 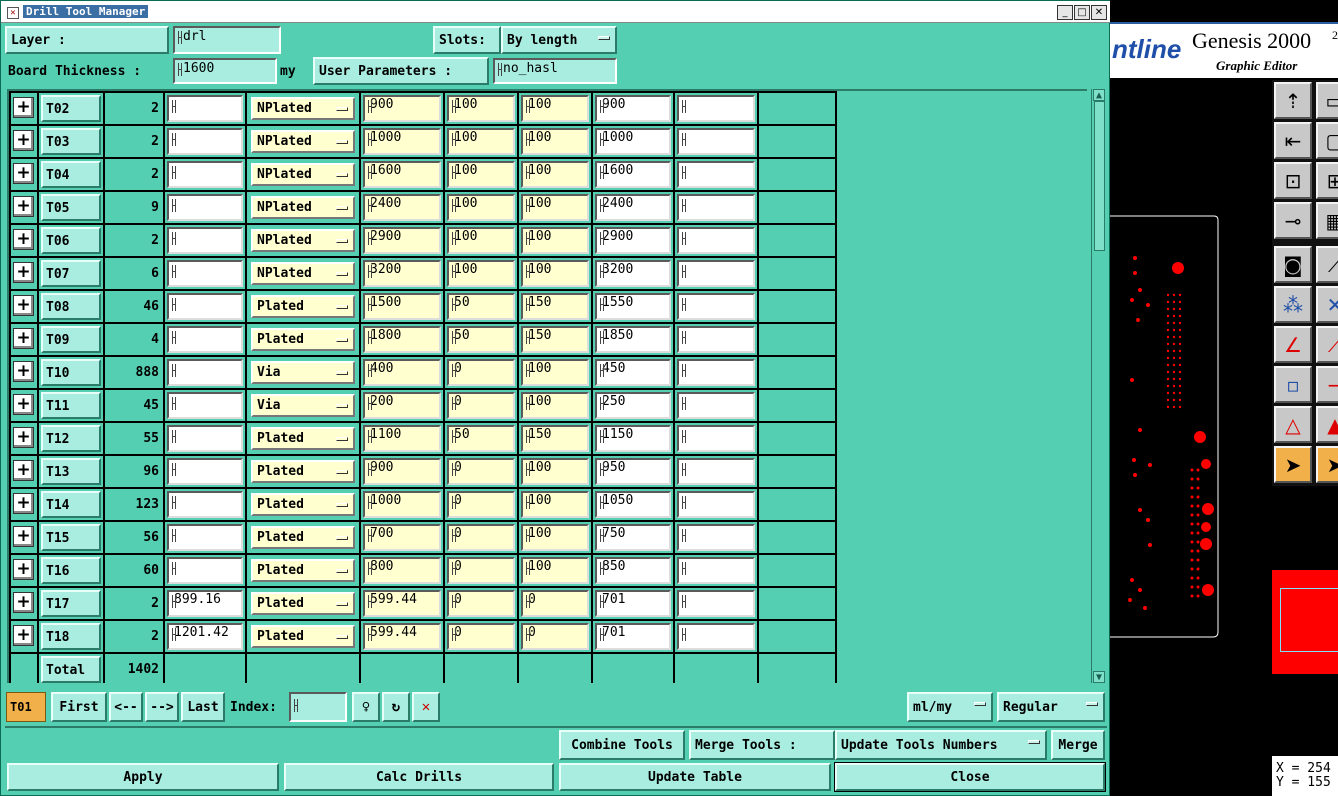 What do you see at coordinates (633, 603) in the screenshot?
I see `final-size-input: 701` at bounding box center [633, 603].